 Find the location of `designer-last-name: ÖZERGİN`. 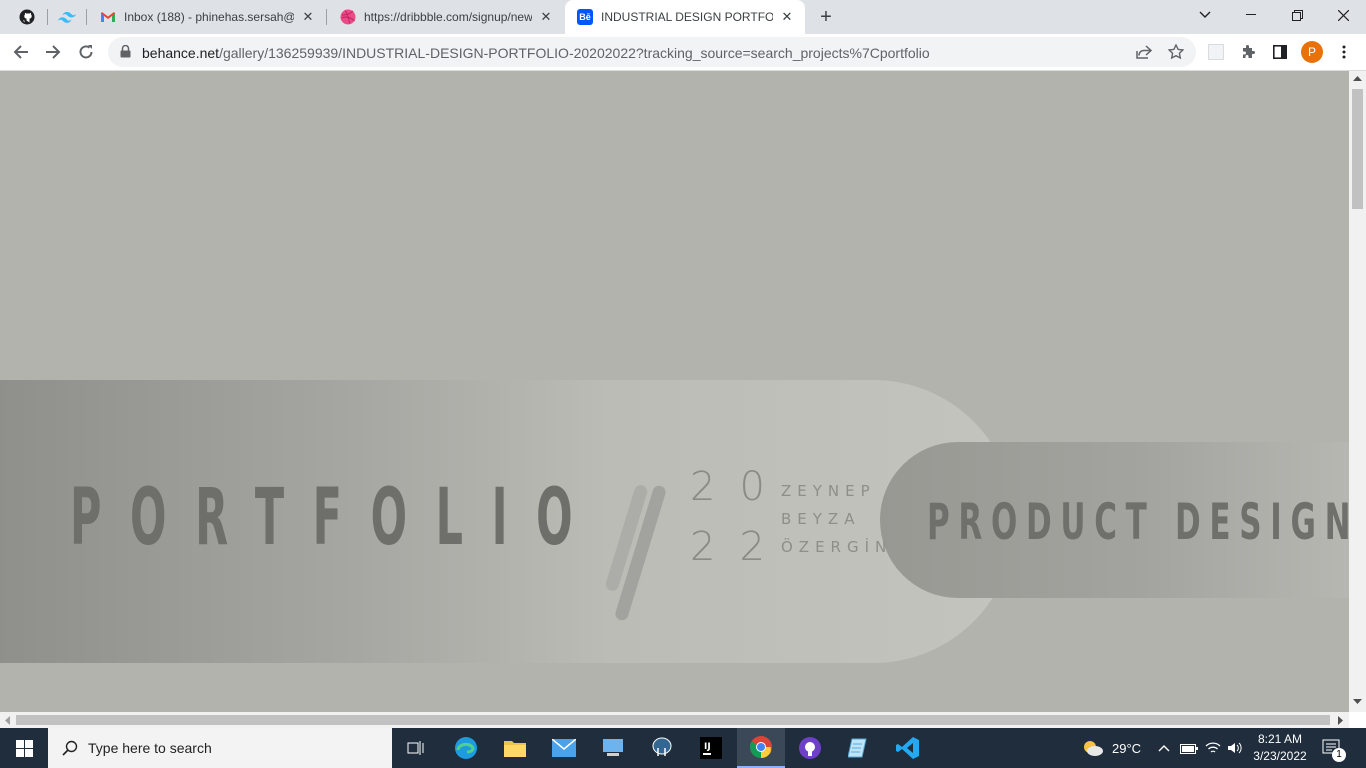

designer-last-name: ÖZERGİN is located at coordinates (837, 547).